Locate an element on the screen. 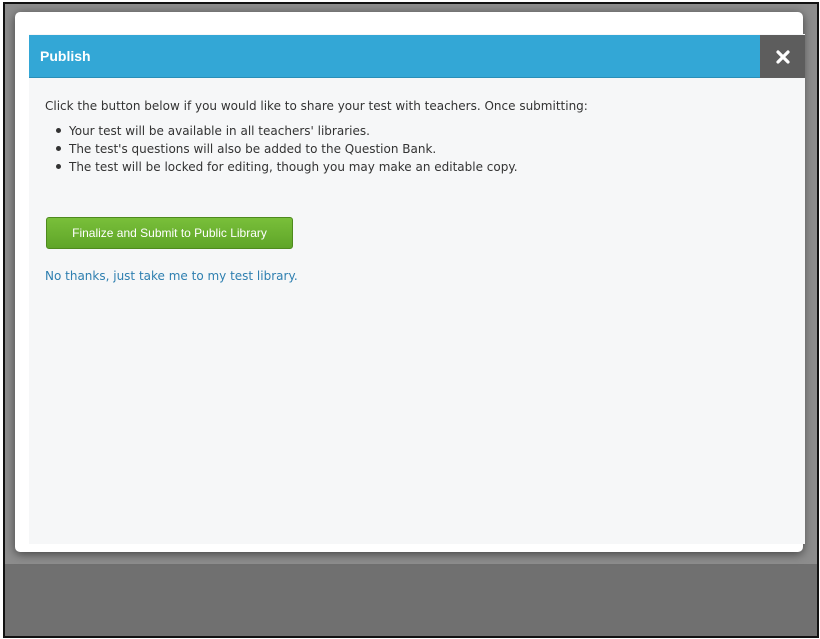 The width and height of the screenshot is (820, 639). close-button is located at coordinates (782, 56).